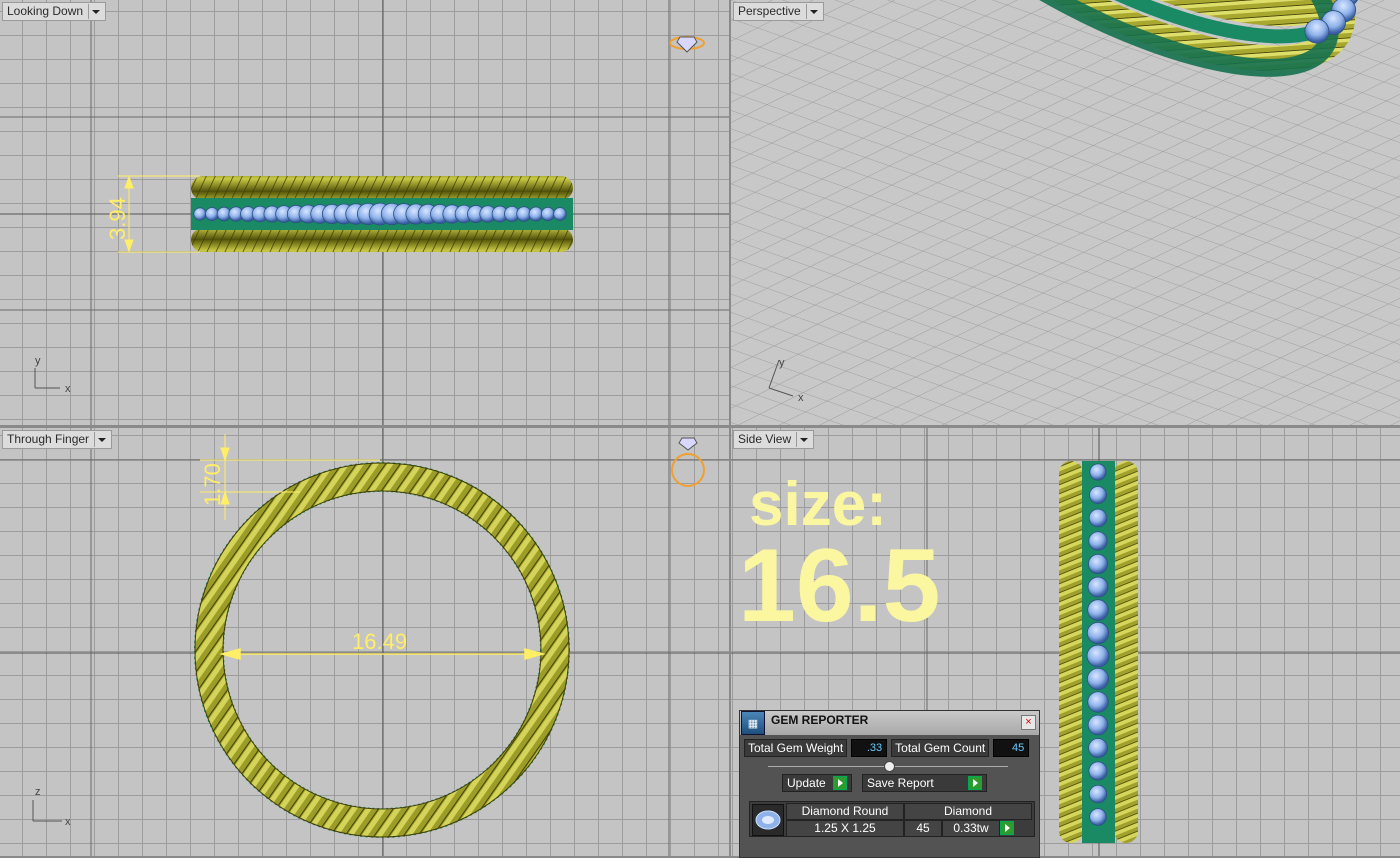 The height and width of the screenshot is (858, 1400). Describe the element at coordinates (1011, 748) in the screenshot. I see `total-gem-count-value: 45` at that location.